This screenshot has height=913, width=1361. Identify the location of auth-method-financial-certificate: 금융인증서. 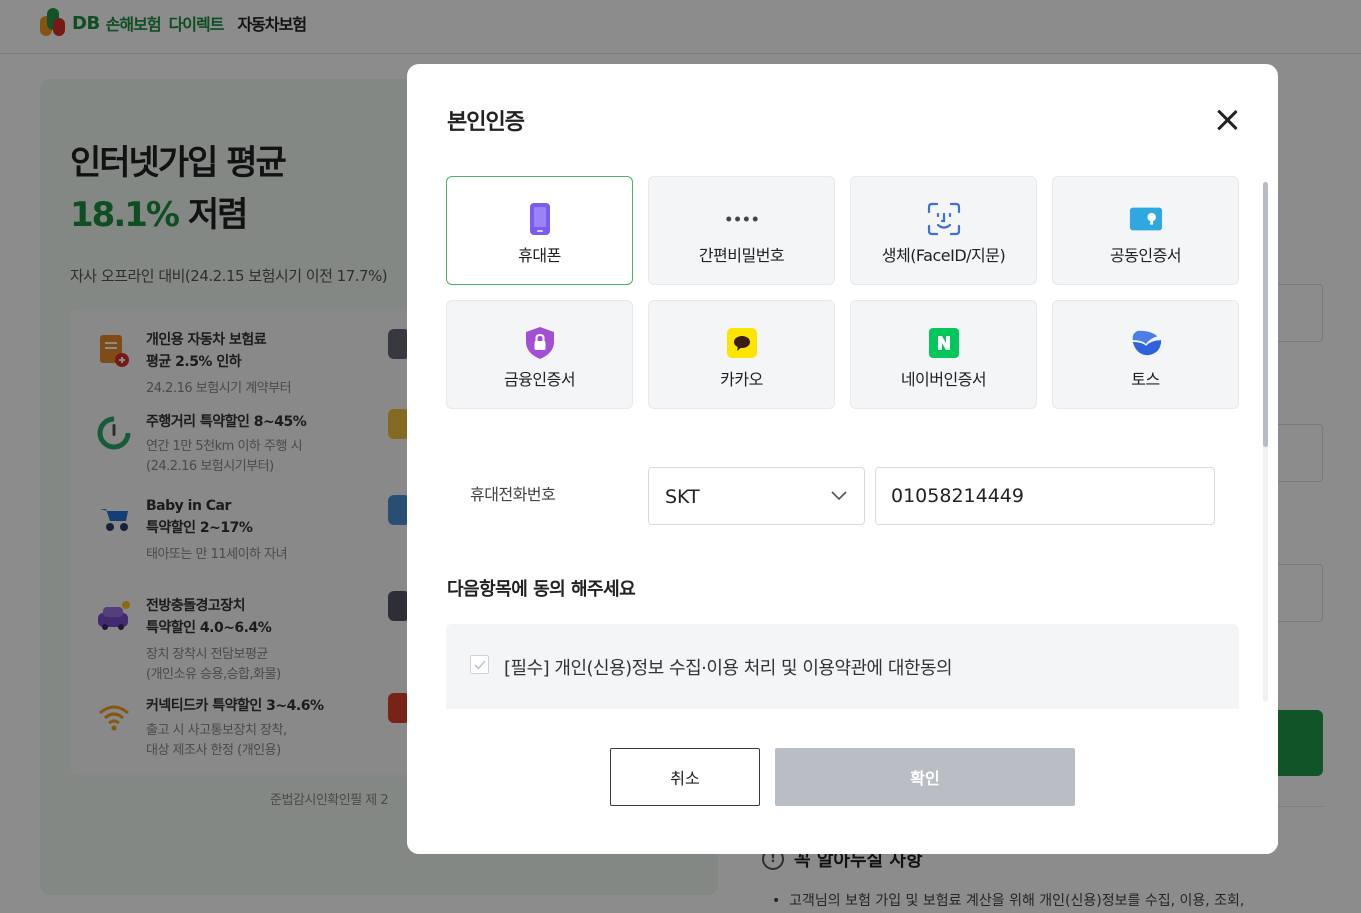
(539, 354).